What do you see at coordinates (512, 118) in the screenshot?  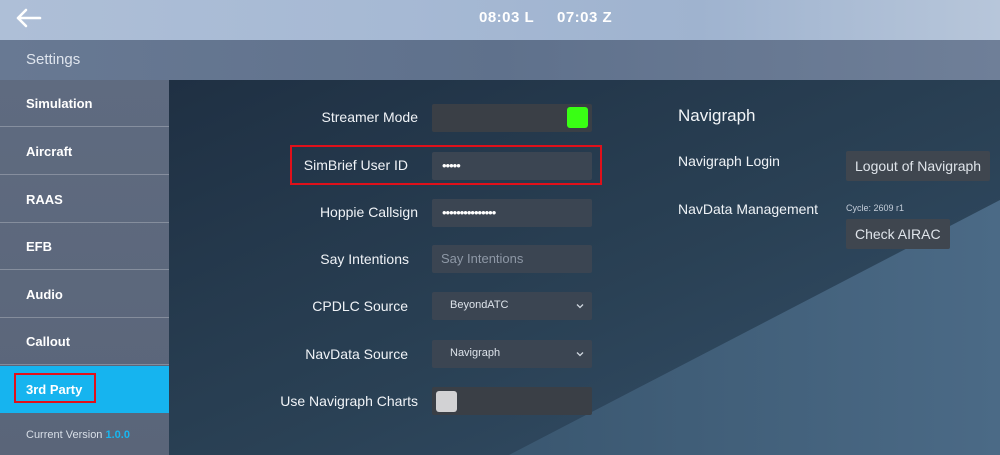 I see `streamer-mode-toggle` at bounding box center [512, 118].